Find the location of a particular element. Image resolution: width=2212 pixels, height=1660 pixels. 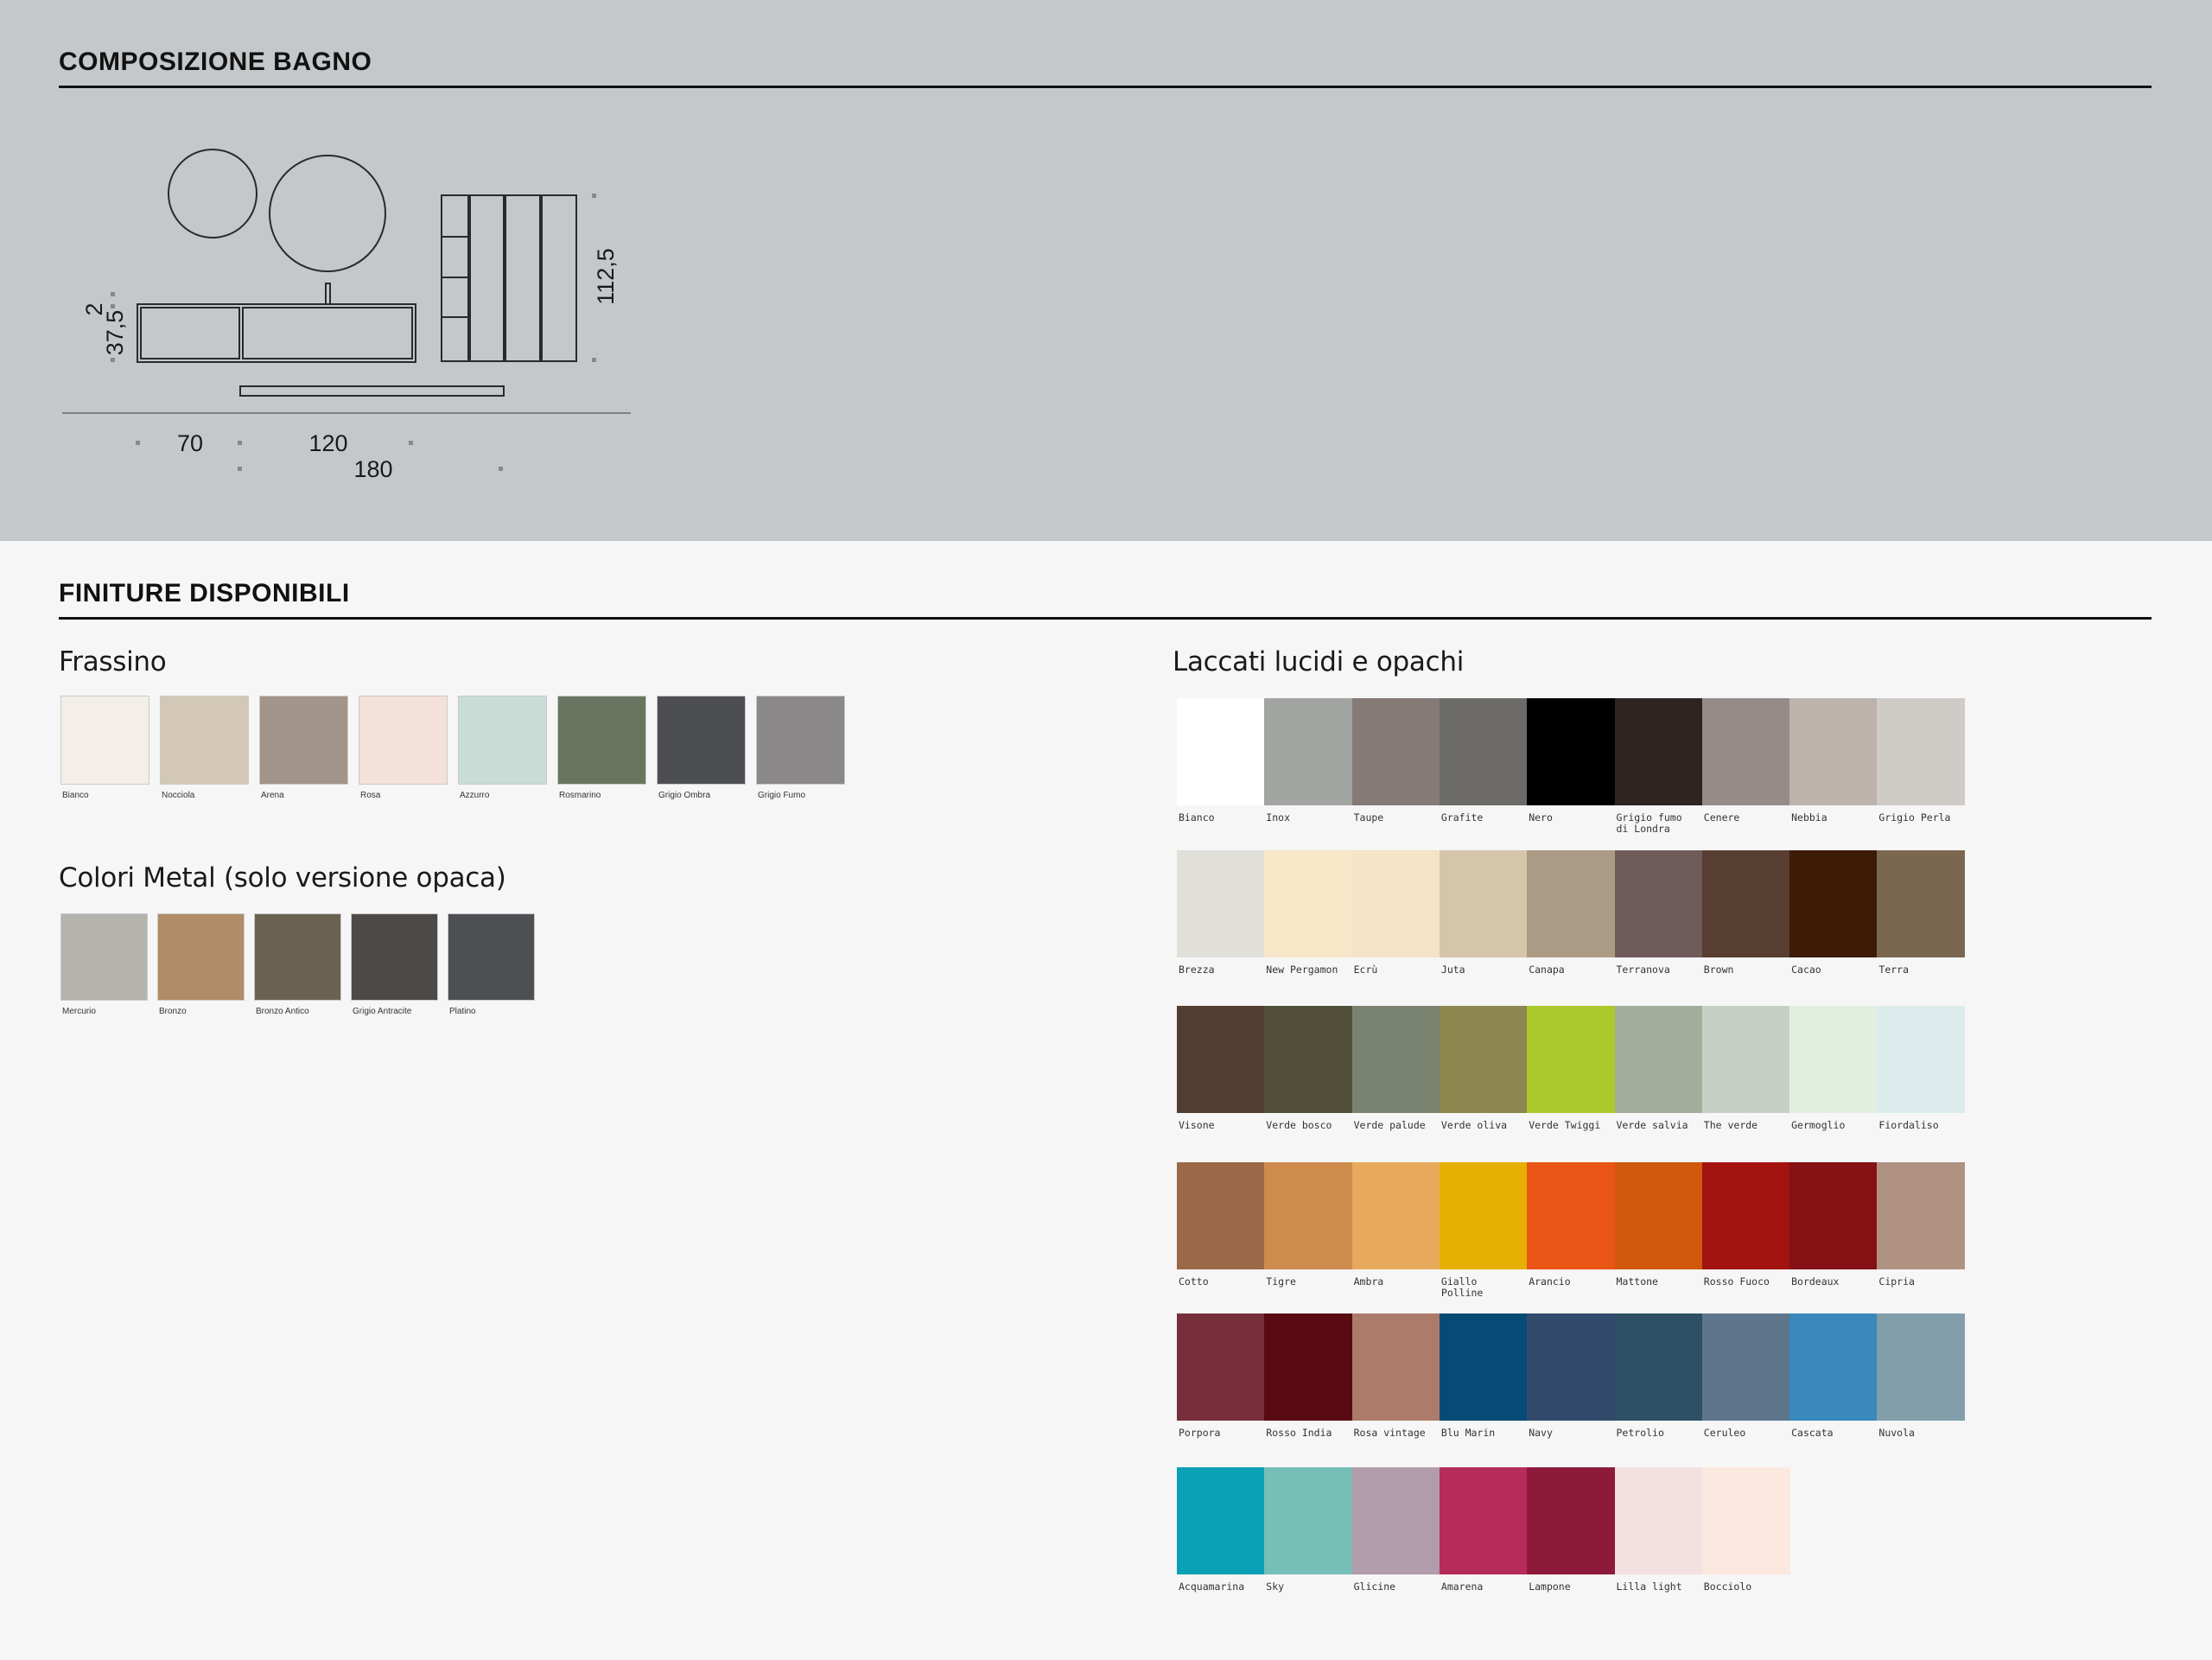

swatch-platino: Platino is located at coordinates (491, 966).